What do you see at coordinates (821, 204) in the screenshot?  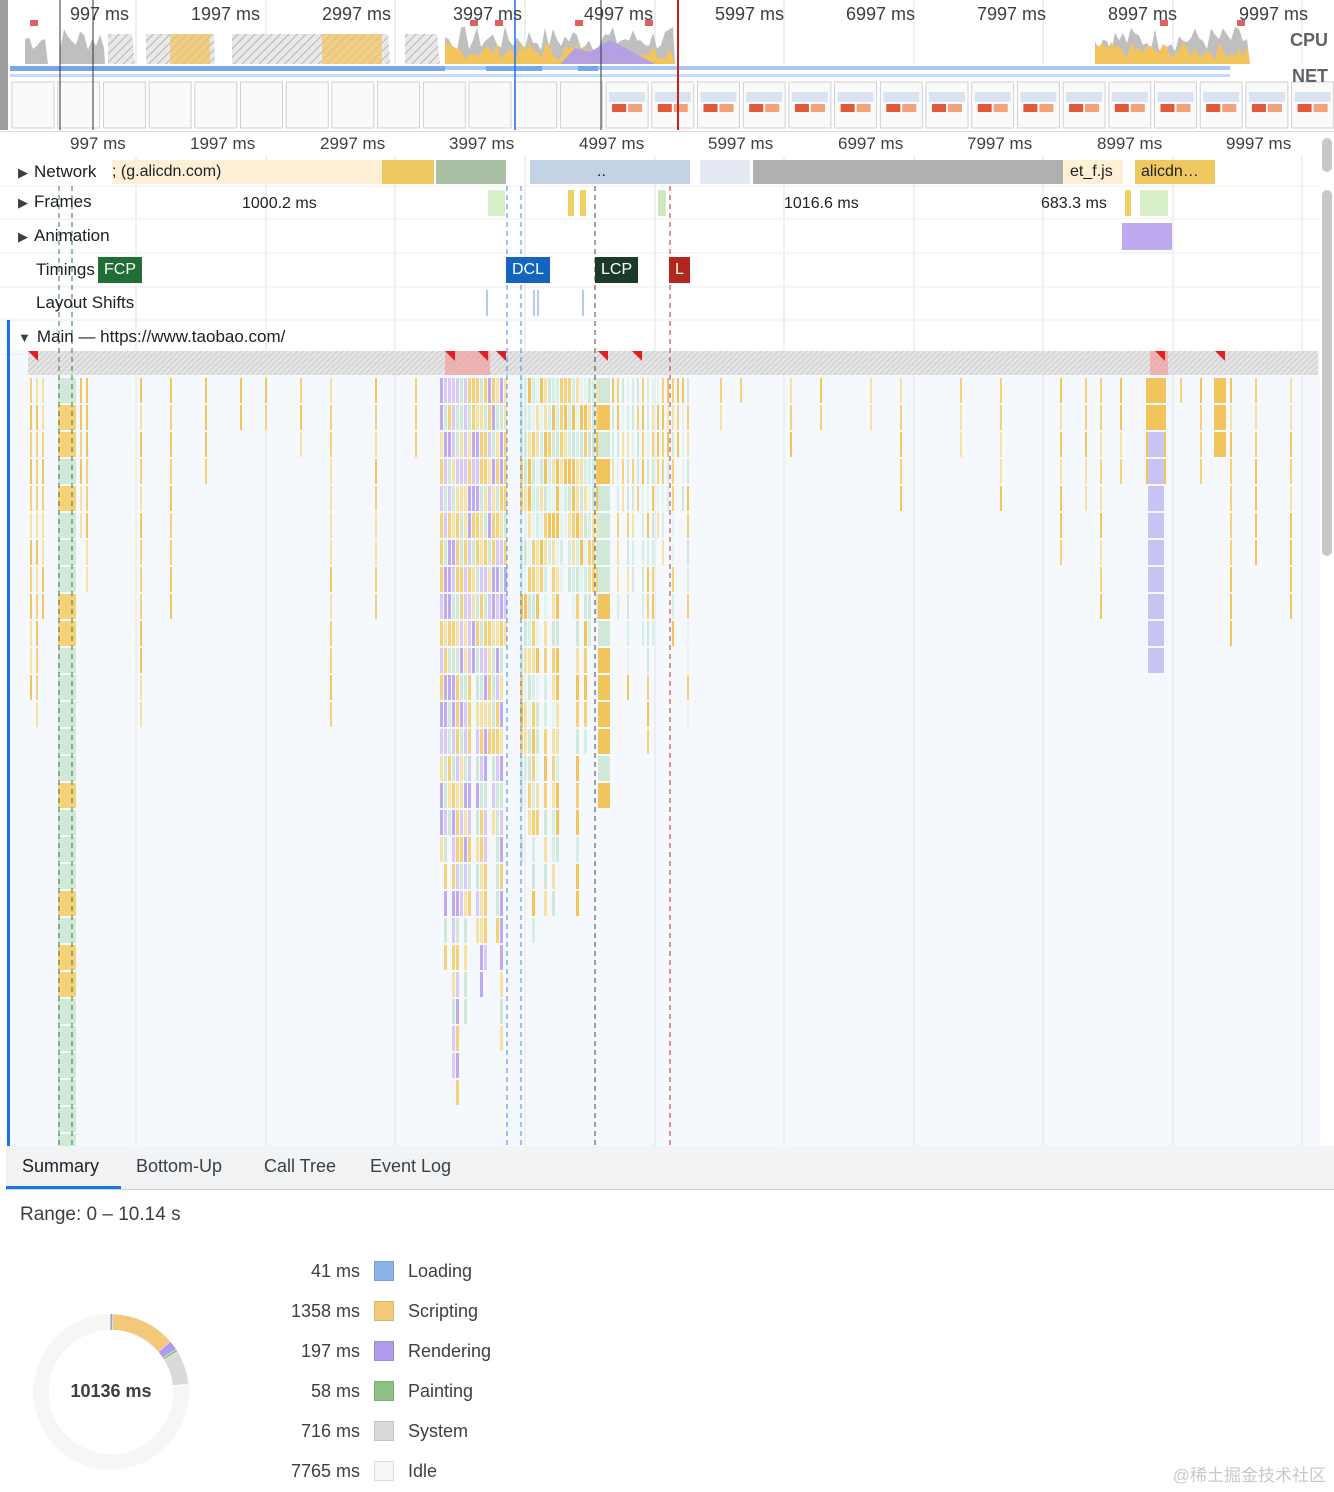 I see `frame-duration: 1016.6 ms` at bounding box center [821, 204].